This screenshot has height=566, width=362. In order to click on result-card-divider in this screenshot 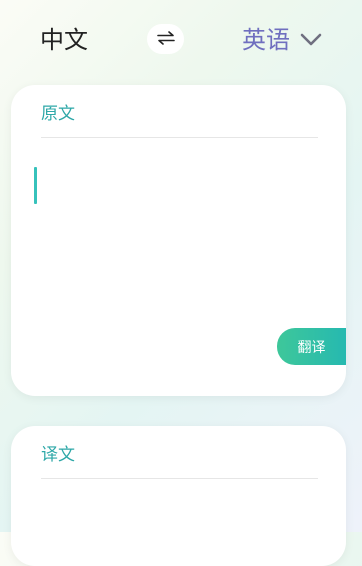, I will do `click(179, 478)`.